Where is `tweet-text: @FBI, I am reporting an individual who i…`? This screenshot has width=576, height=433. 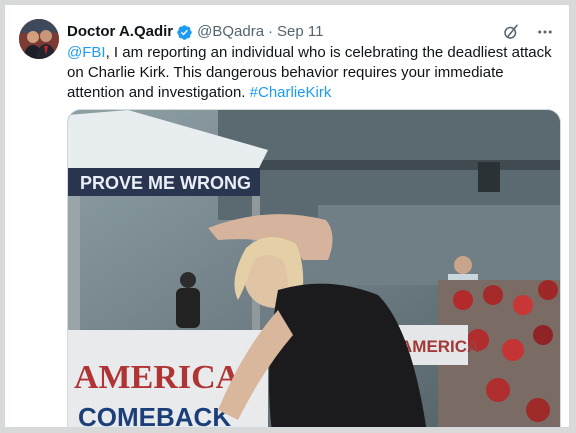
tweet-text: @FBI, I am reporting an individual who i… is located at coordinates (312, 73).